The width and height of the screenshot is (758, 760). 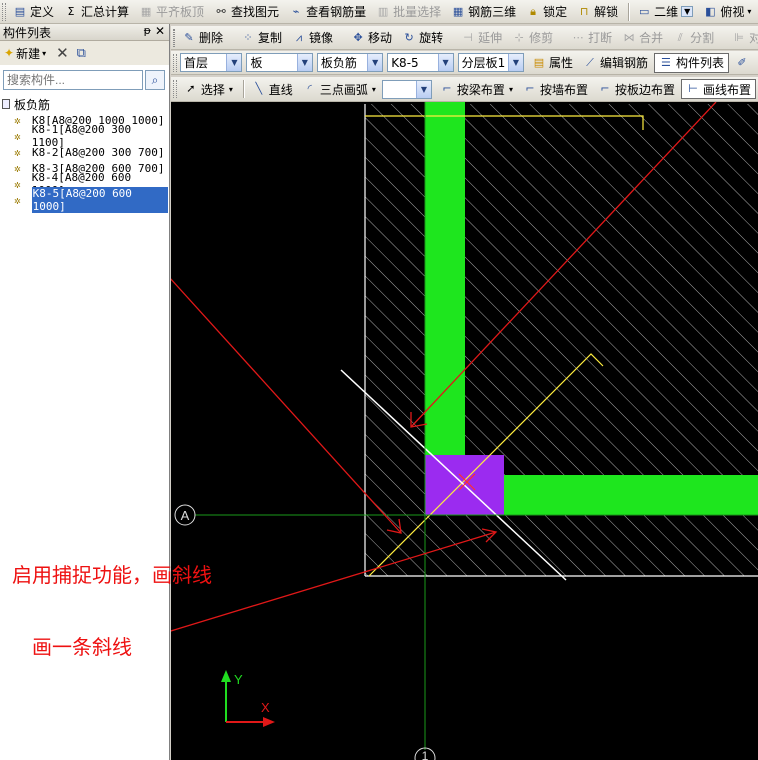 I want to click on copy-icon: ⧉, so click(x=81, y=53).